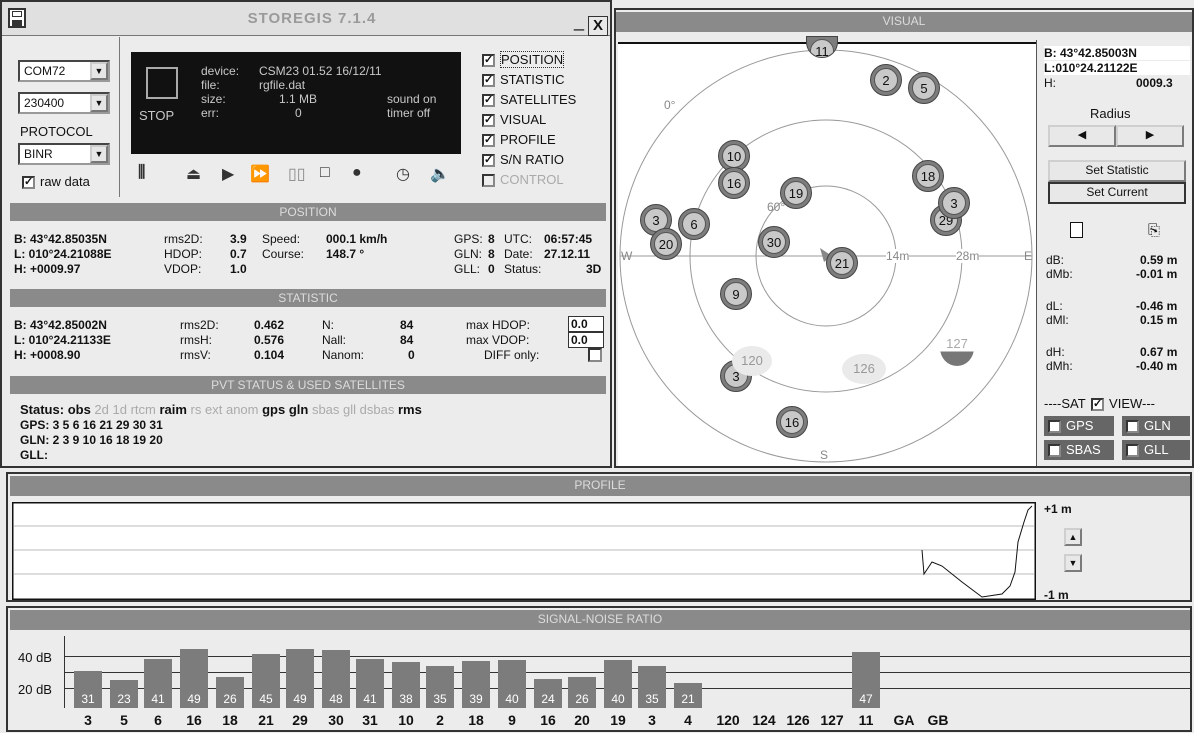  I want to click on satellite-id: 18, so click(928, 176).